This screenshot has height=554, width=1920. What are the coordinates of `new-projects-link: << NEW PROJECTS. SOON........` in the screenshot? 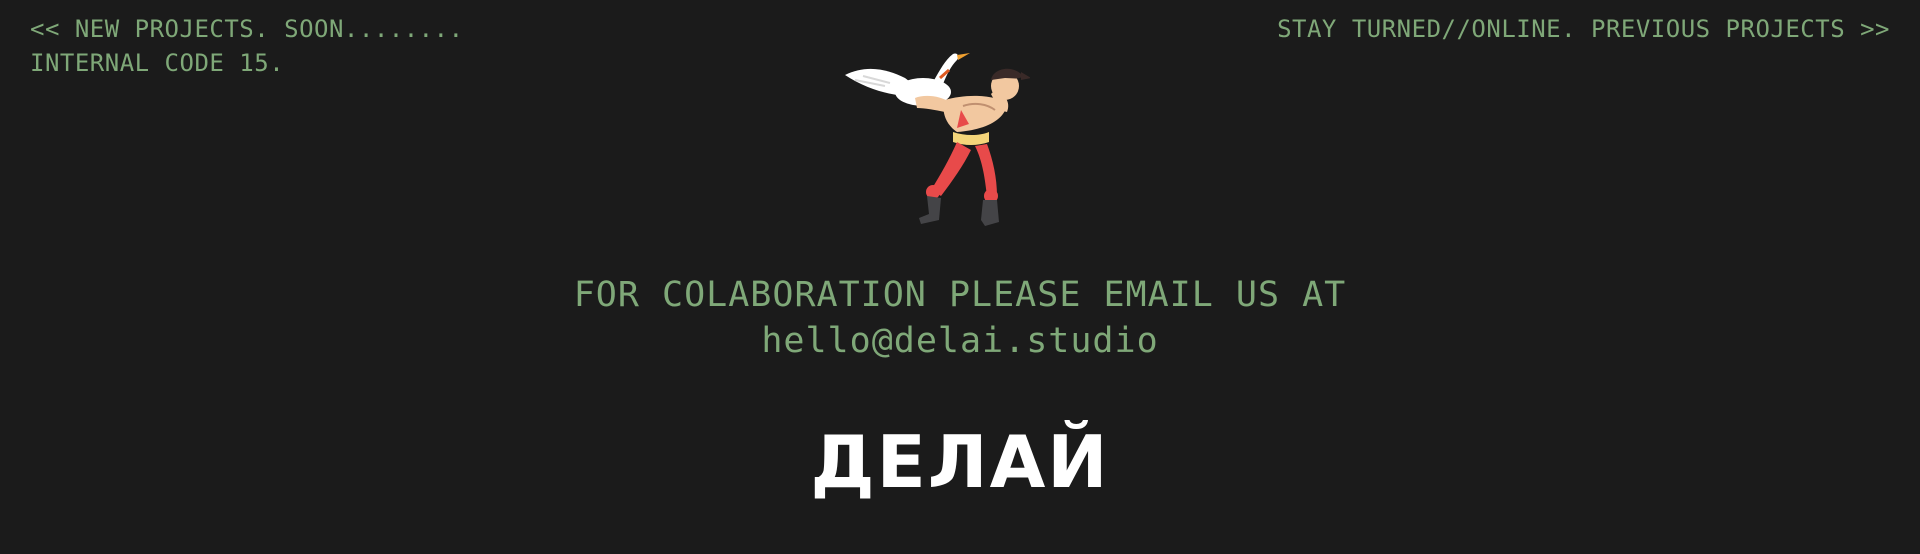 It's located at (247, 29).